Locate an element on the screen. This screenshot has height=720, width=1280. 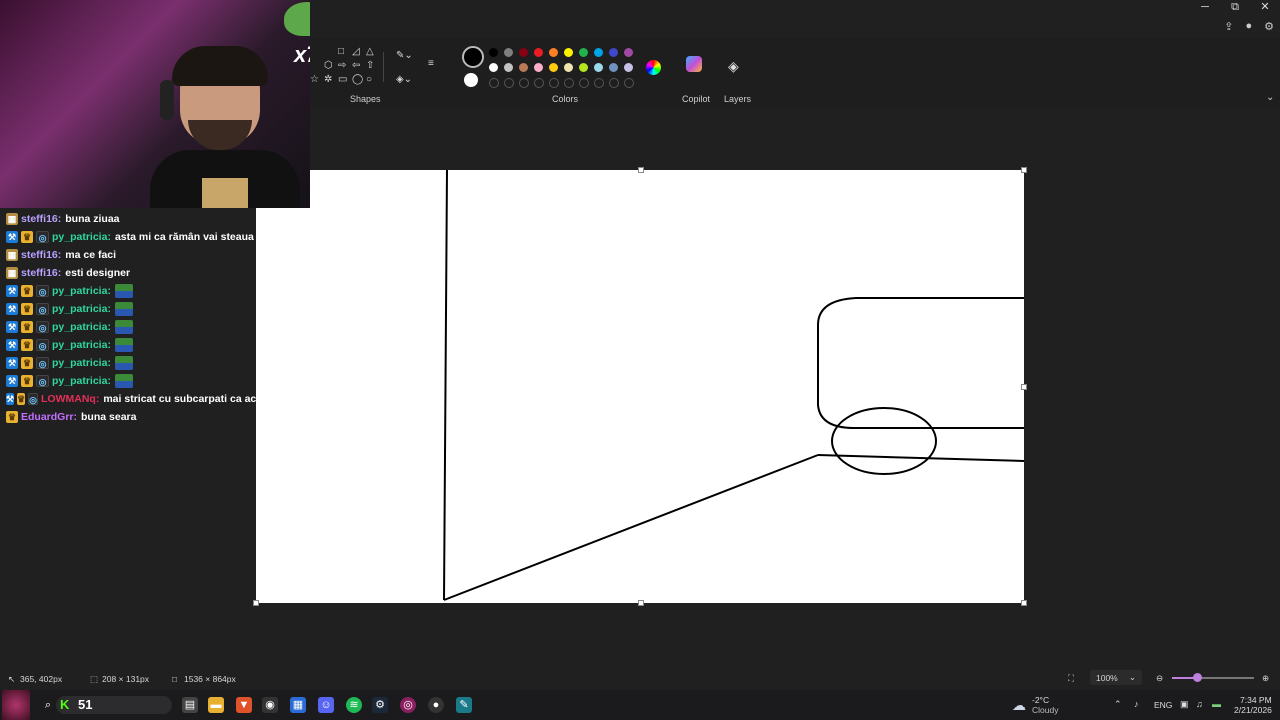
clock-date: 2/21/2026 is located at coordinates (1253, 710).